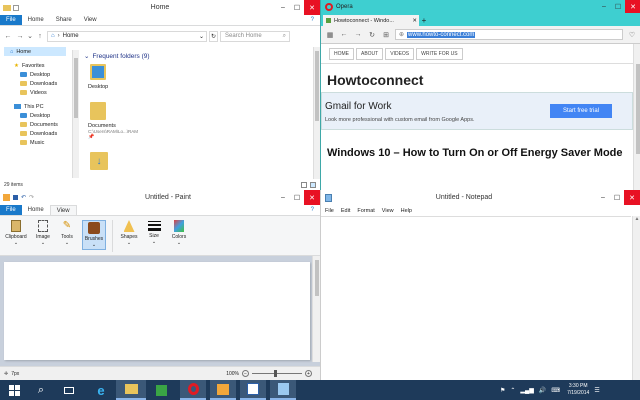 This screenshot has height=400, width=640. What do you see at coordinates (67, 233) in the screenshot?
I see `ribbon-group-tools: ✎ Tools ⌄` at bounding box center [67, 233].